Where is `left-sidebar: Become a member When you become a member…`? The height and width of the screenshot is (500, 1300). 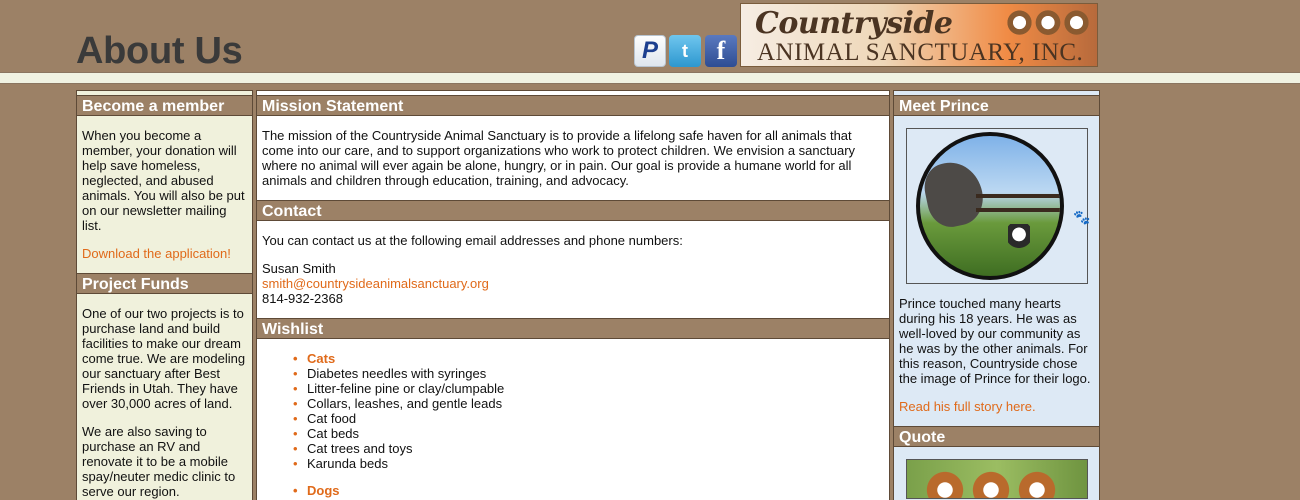 left-sidebar: Become a member When you become a member… is located at coordinates (164, 295).